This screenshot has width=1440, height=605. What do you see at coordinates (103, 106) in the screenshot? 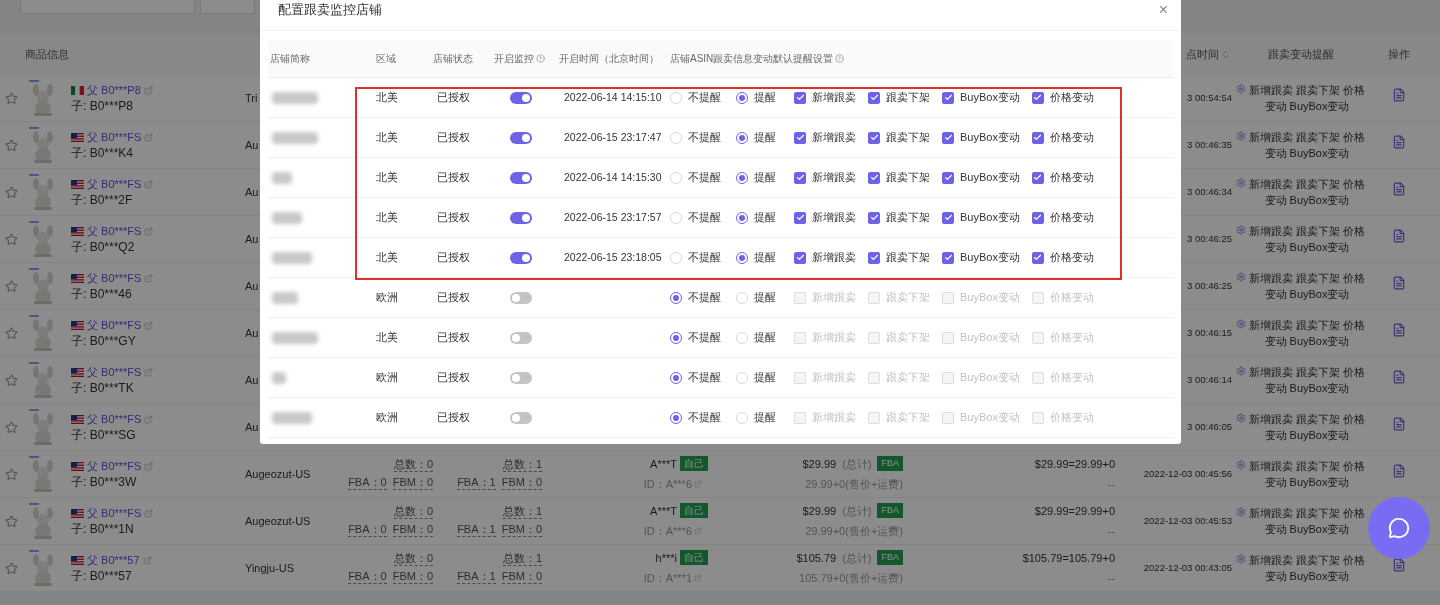
I see `child-asin-text: 子: B0***P8` at bounding box center [103, 106].